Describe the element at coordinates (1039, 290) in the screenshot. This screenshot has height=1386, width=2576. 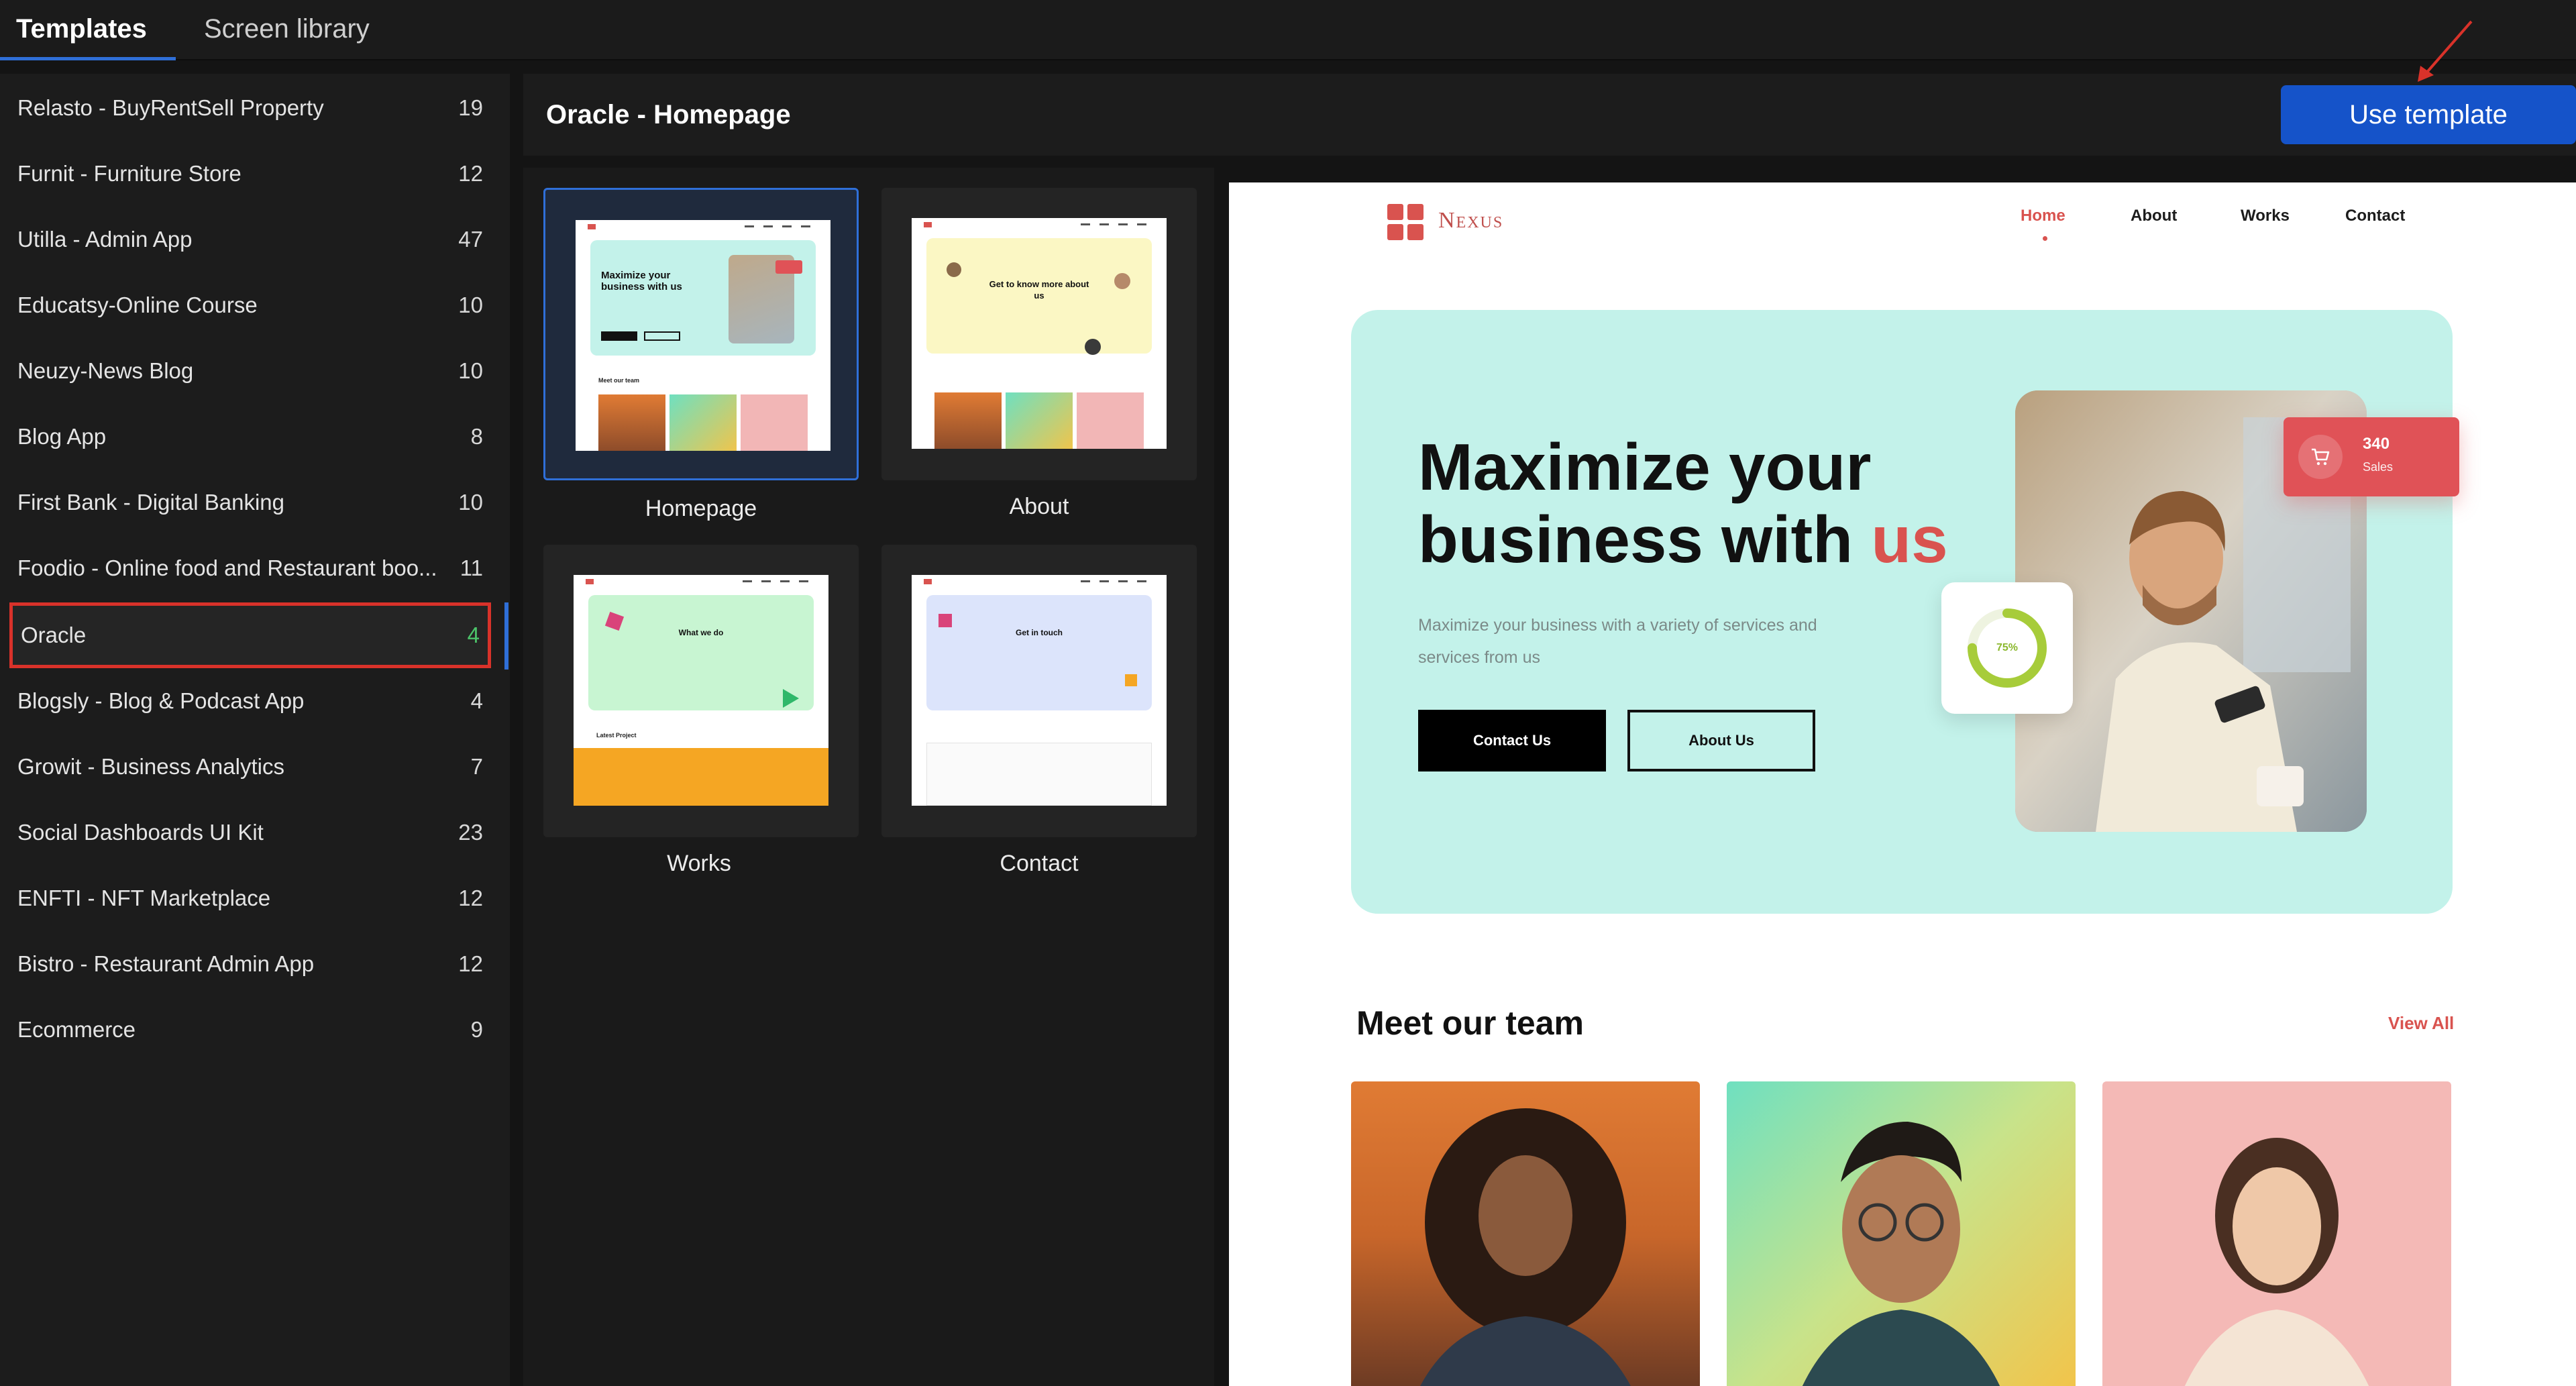
I see `thumb-about-hero-text: Get to know more about us` at that location.